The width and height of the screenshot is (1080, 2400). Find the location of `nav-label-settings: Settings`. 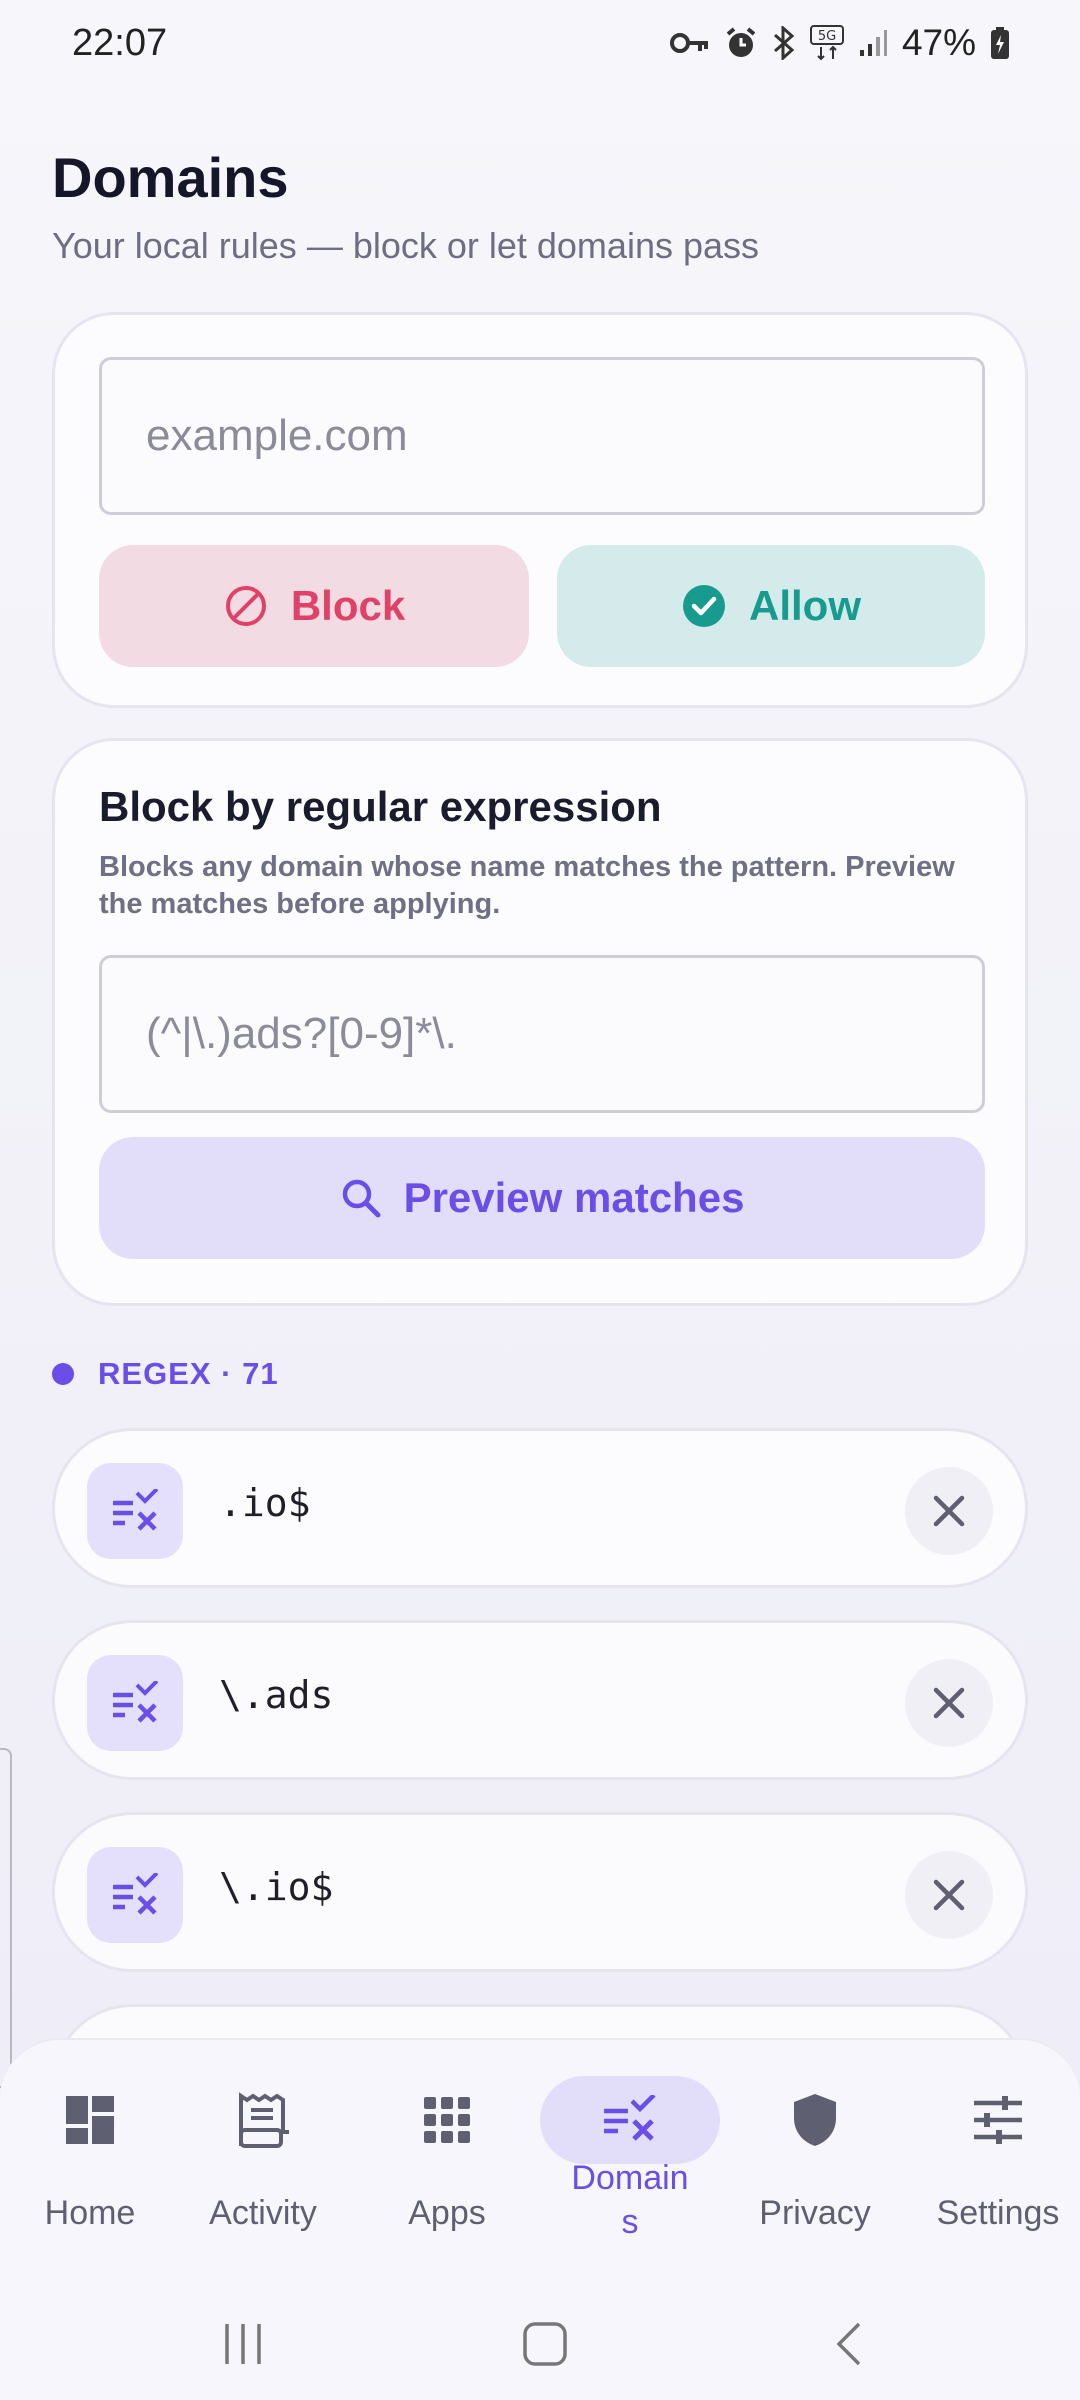

nav-label-settings: Settings is located at coordinates (998, 2213).